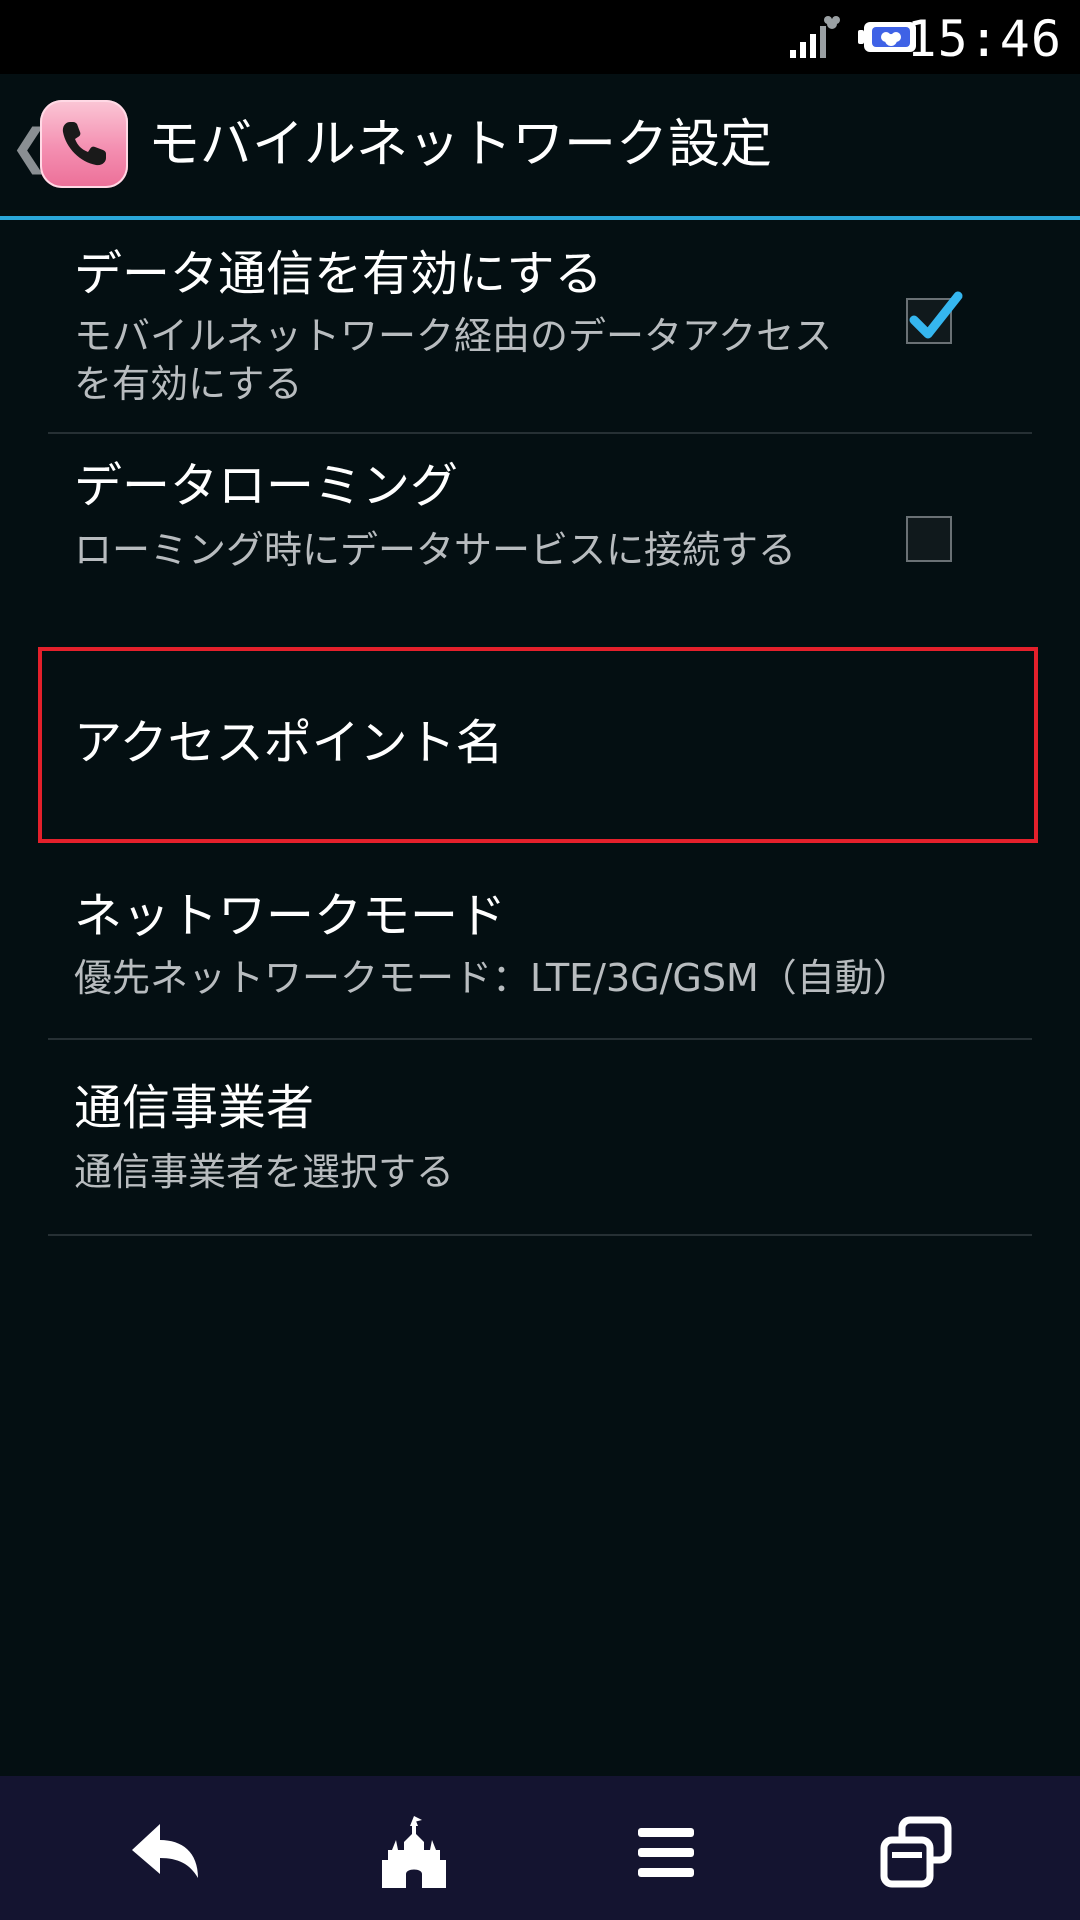  I want to click on setting-summary: モバイルネットワーク経由のデータアクセスを有効にする, so click(453, 360).